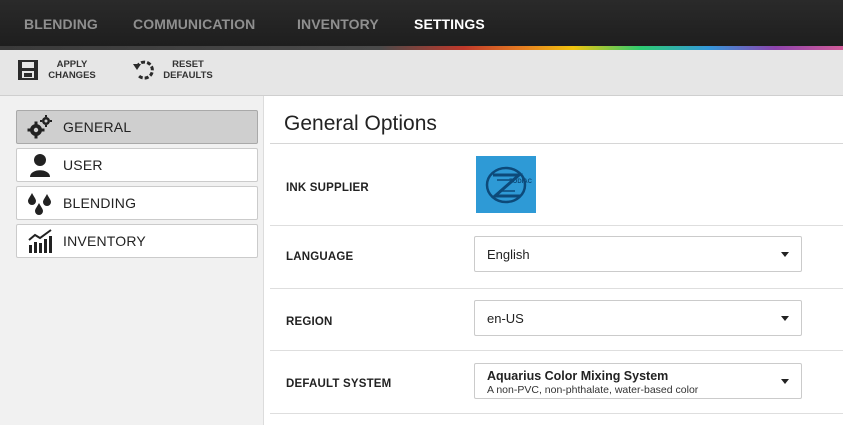 Image resolution: width=843 pixels, height=425 pixels. What do you see at coordinates (104, 241) in the screenshot?
I see `sidebar-item-label: INVENTORY` at bounding box center [104, 241].